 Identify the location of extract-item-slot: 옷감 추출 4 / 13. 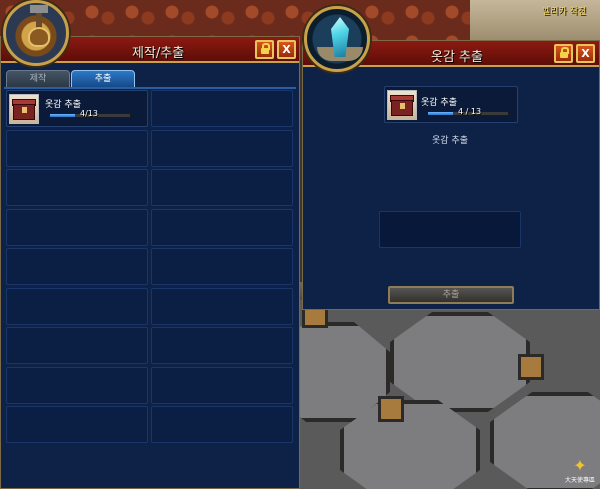
(451, 104).